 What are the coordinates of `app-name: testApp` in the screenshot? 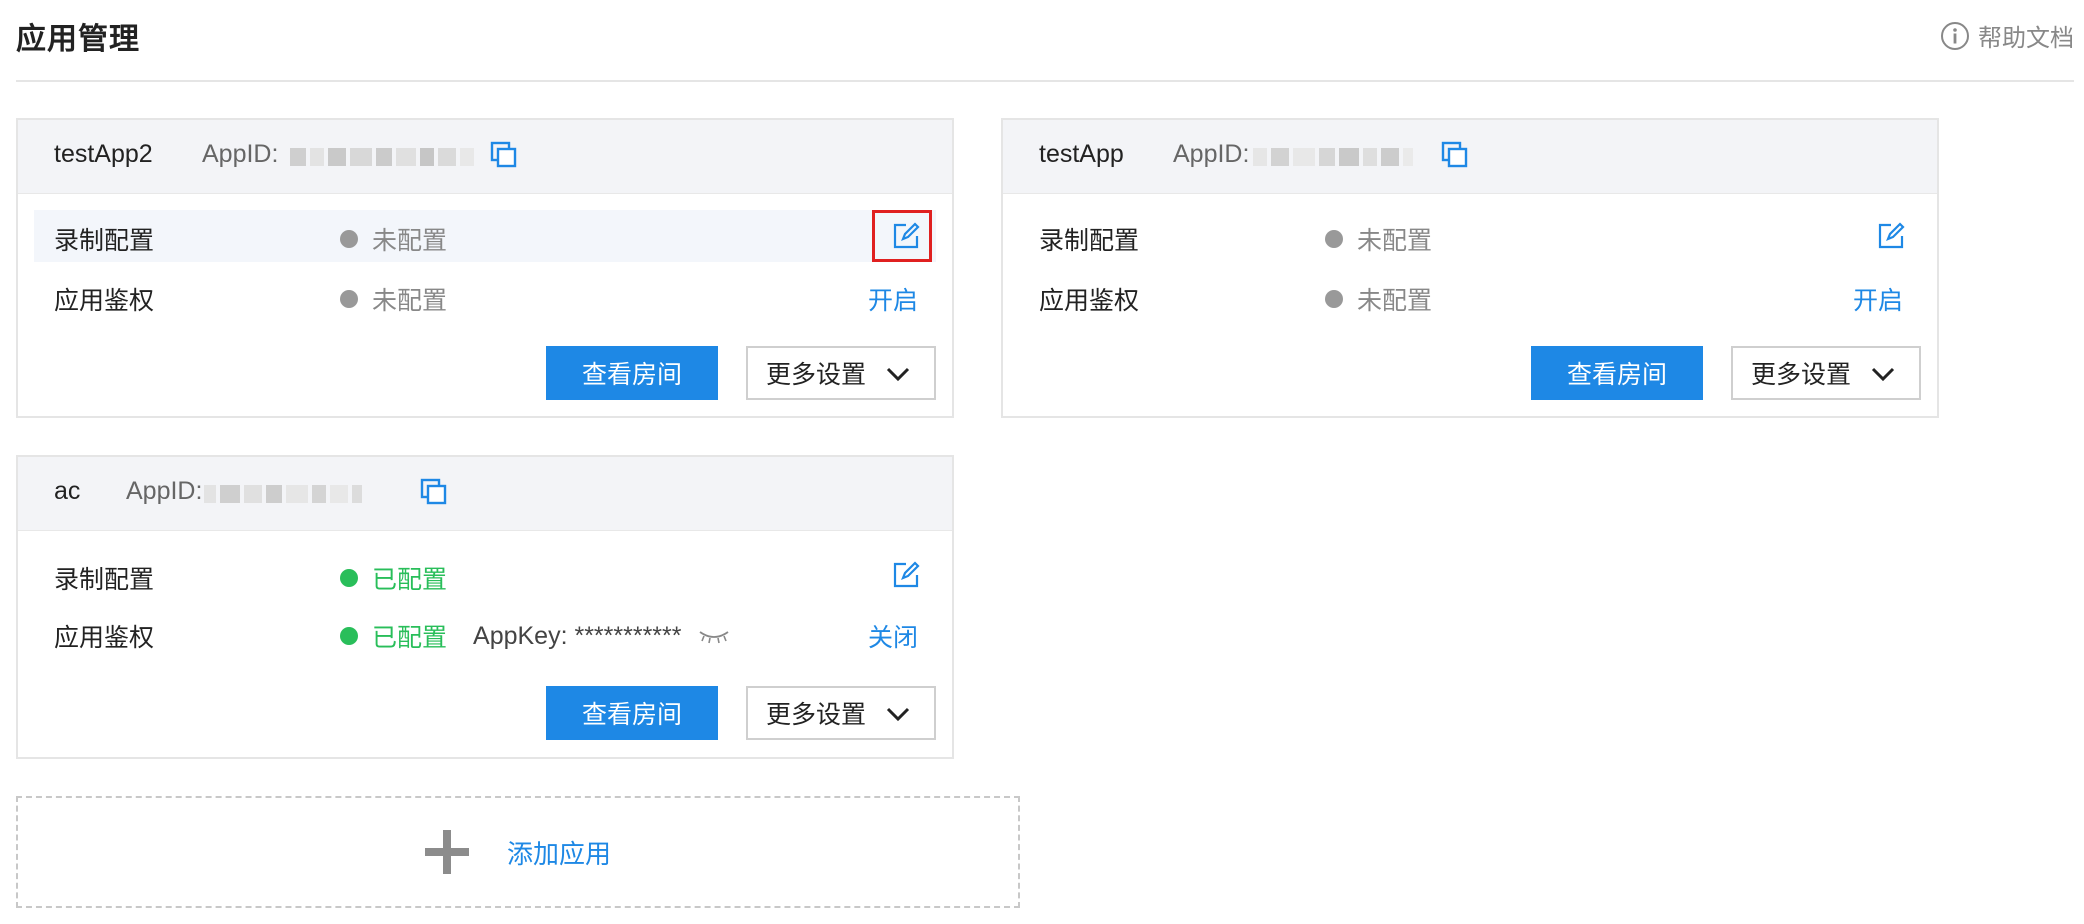 It's located at (1081, 154).